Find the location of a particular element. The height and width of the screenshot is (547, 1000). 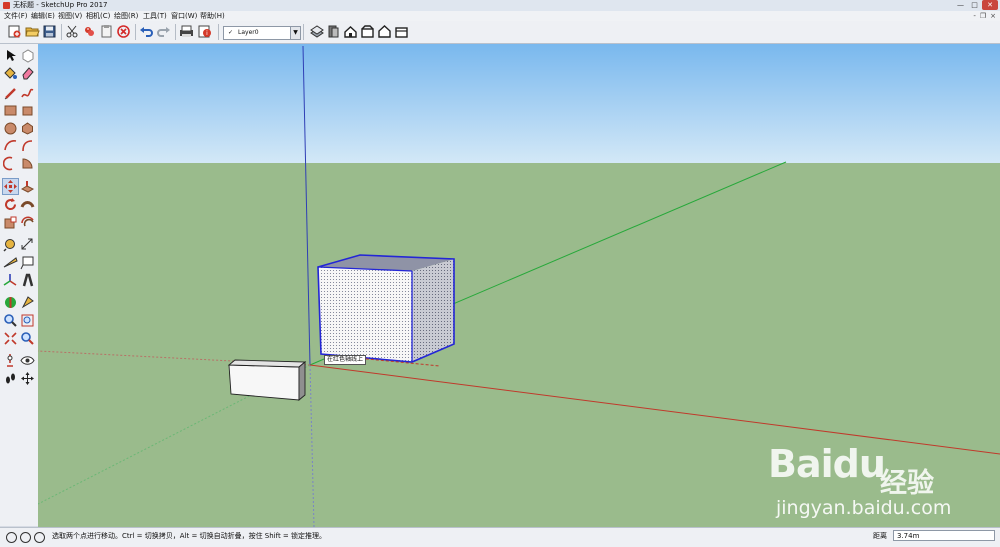

move-icon is located at coordinates (10, 186).